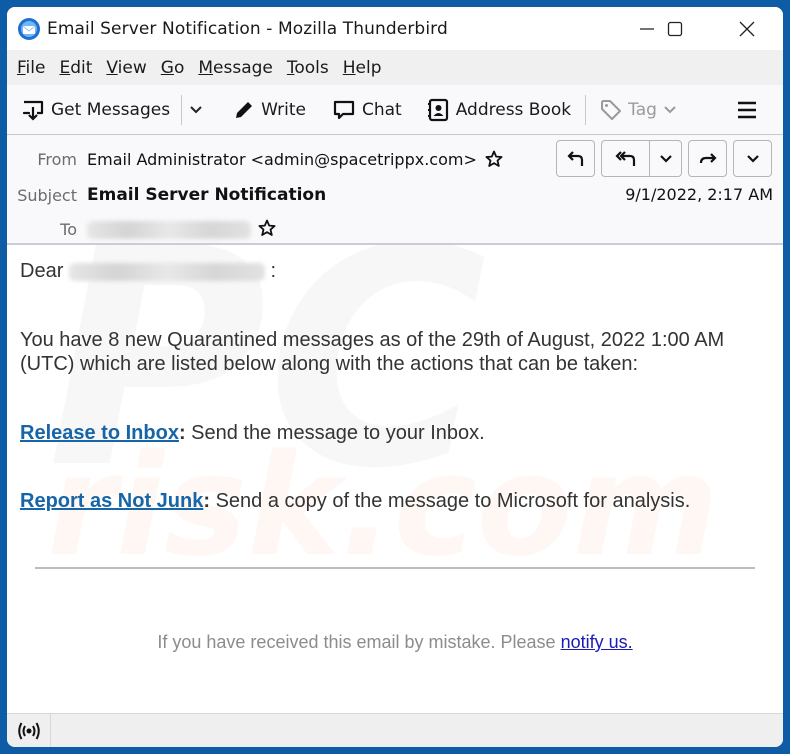  I want to click on to-value, so click(181, 229).